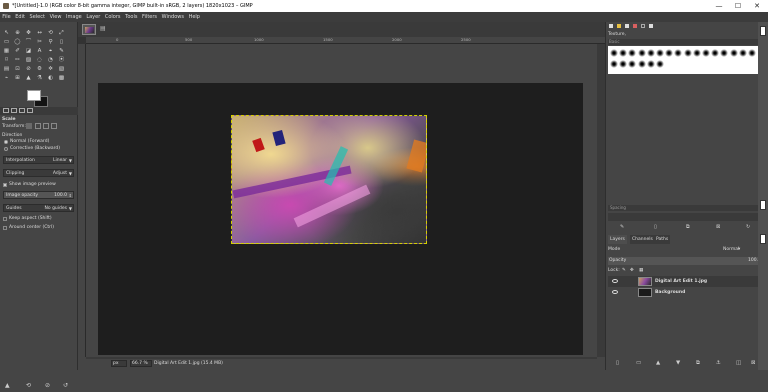  What do you see at coordinates (683, 292) in the screenshot?
I see `layer-row: Background` at bounding box center [683, 292].